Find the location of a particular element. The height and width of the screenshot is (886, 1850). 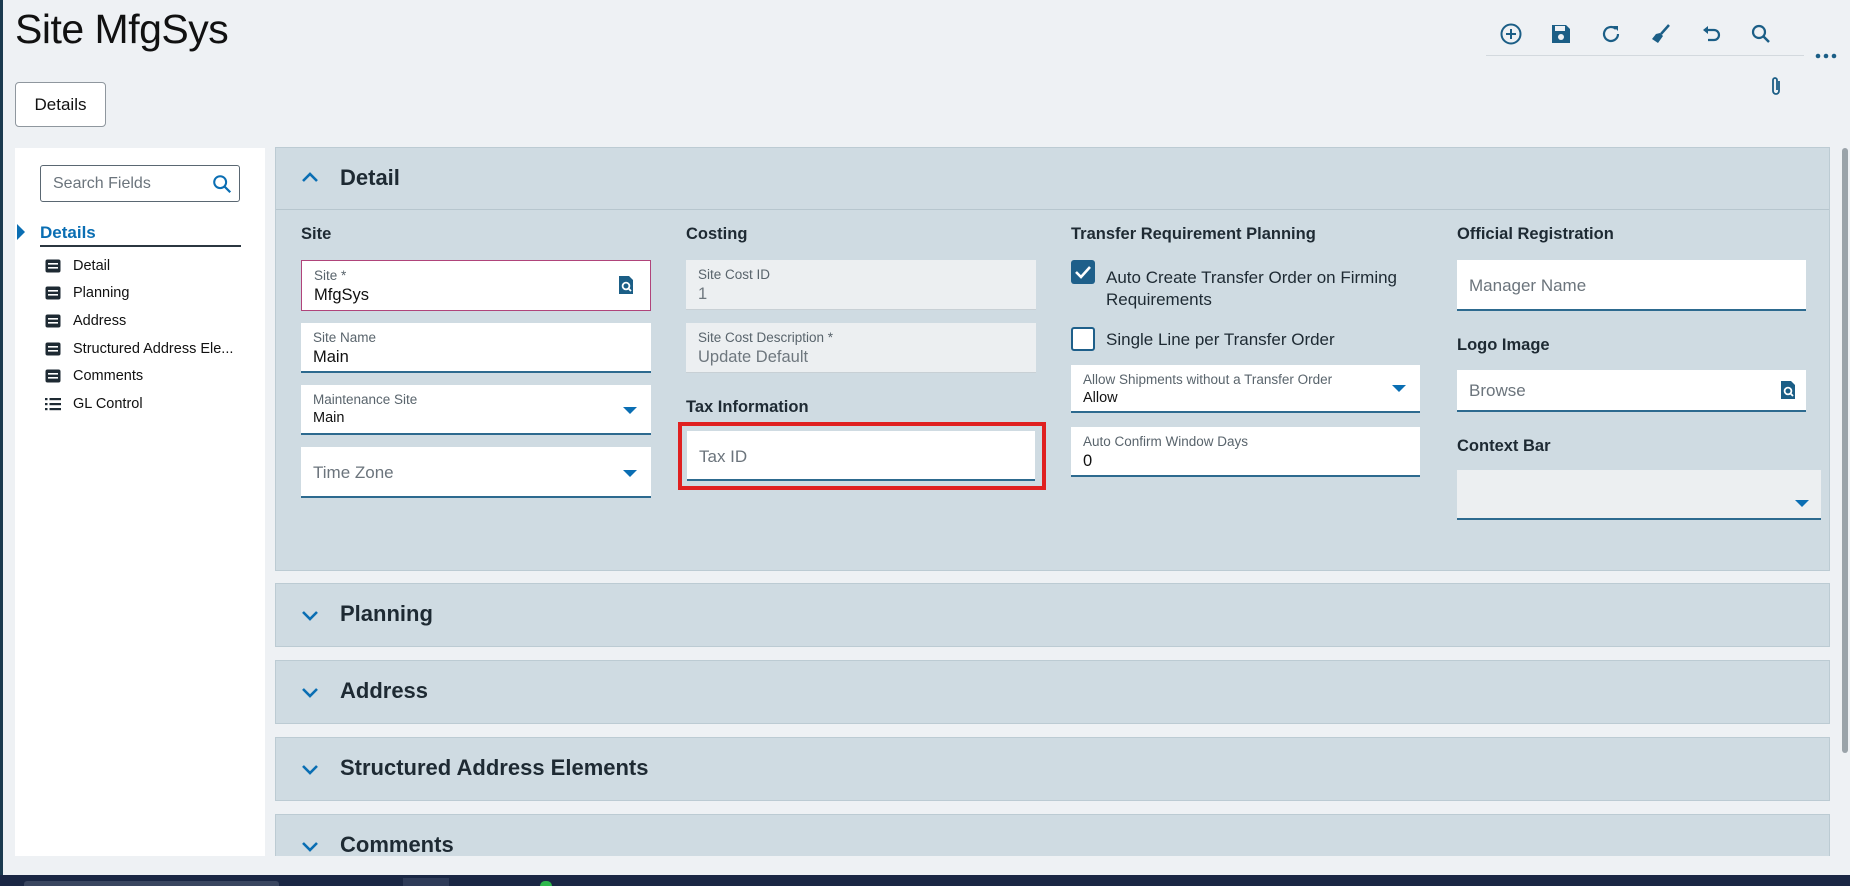

tax-id-placeholder: Tax ID is located at coordinates (723, 456).